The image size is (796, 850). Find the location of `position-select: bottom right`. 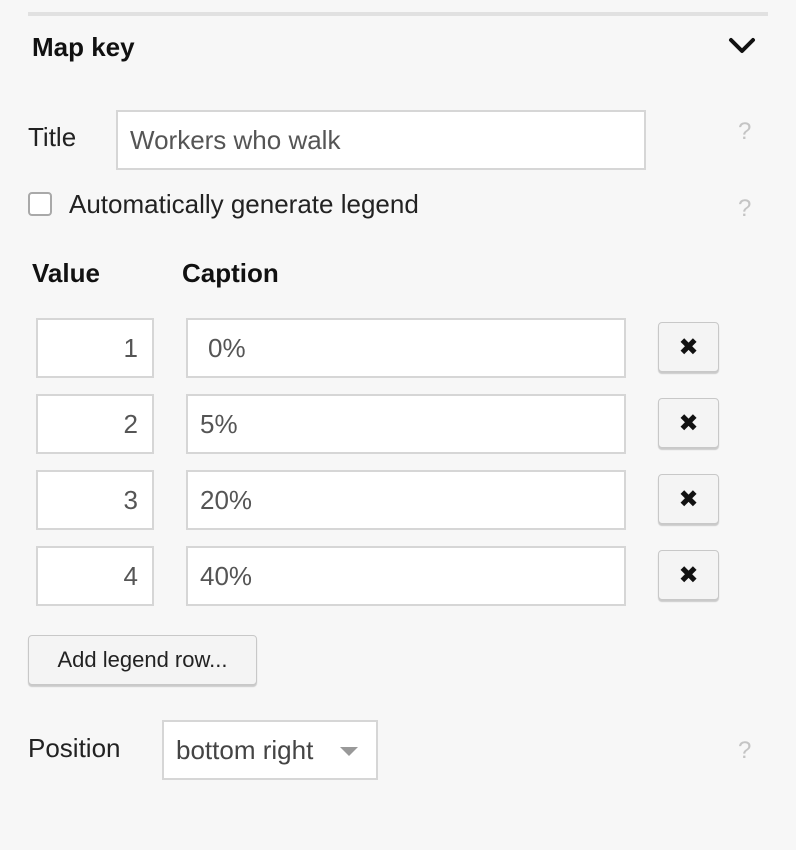

position-select: bottom right is located at coordinates (270, 750).